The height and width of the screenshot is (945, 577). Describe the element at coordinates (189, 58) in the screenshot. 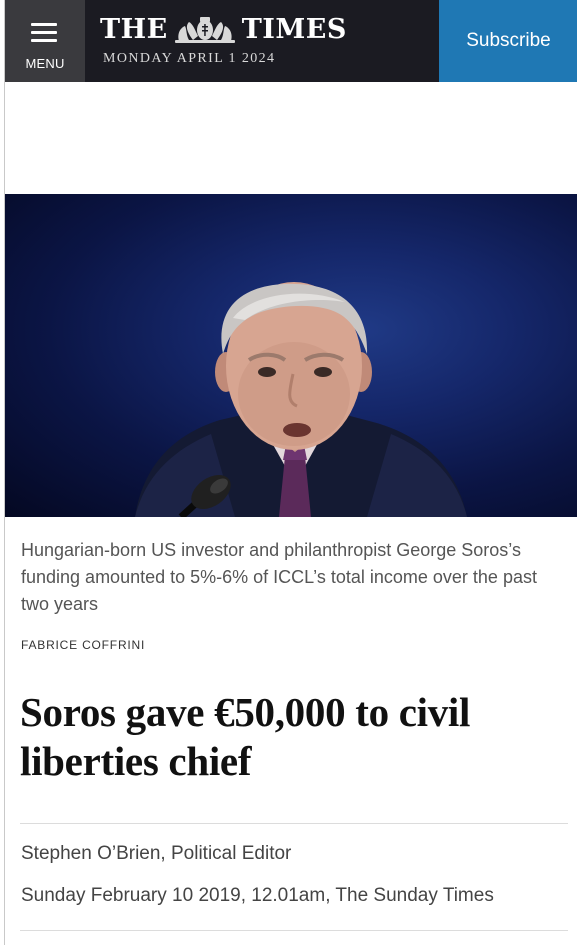

I see `masthead-date: MONDAY APRIL 1 2024` at that location.